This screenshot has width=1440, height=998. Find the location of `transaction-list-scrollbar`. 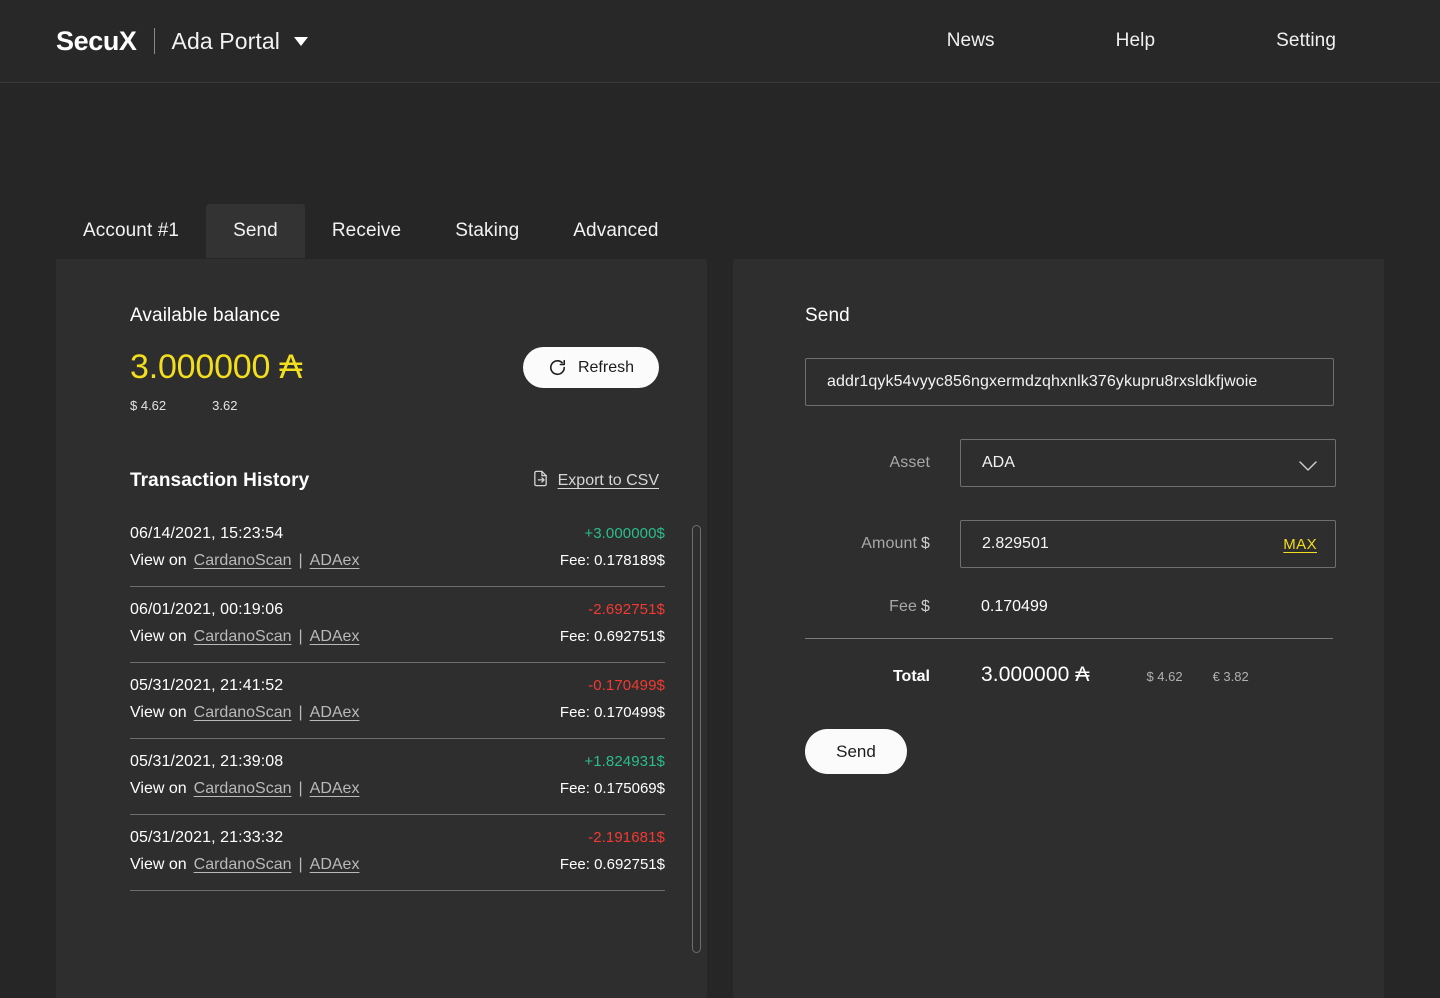

transaction-list-scrollbar is located at coordinates (696, 739).